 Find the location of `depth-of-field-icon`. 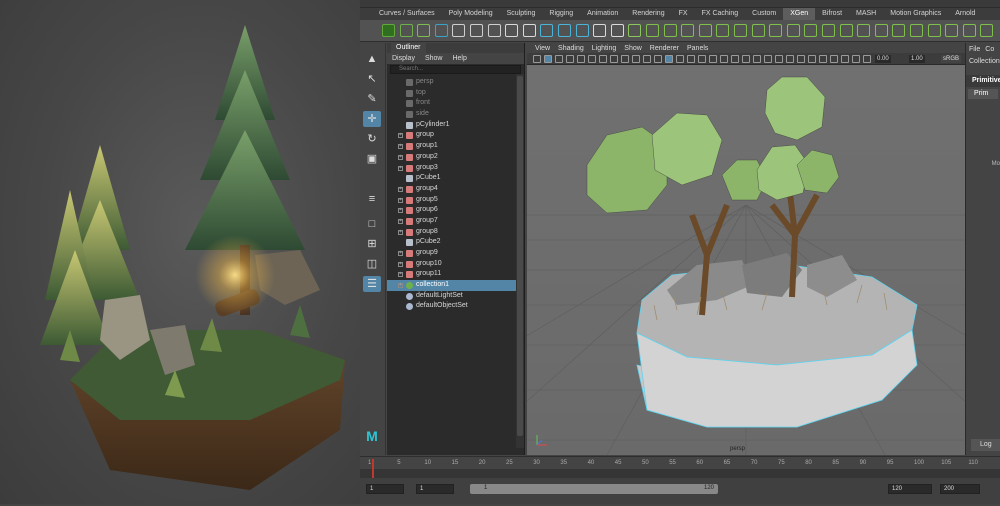

depth-of-field-icon is located at coordinates (757, 59).